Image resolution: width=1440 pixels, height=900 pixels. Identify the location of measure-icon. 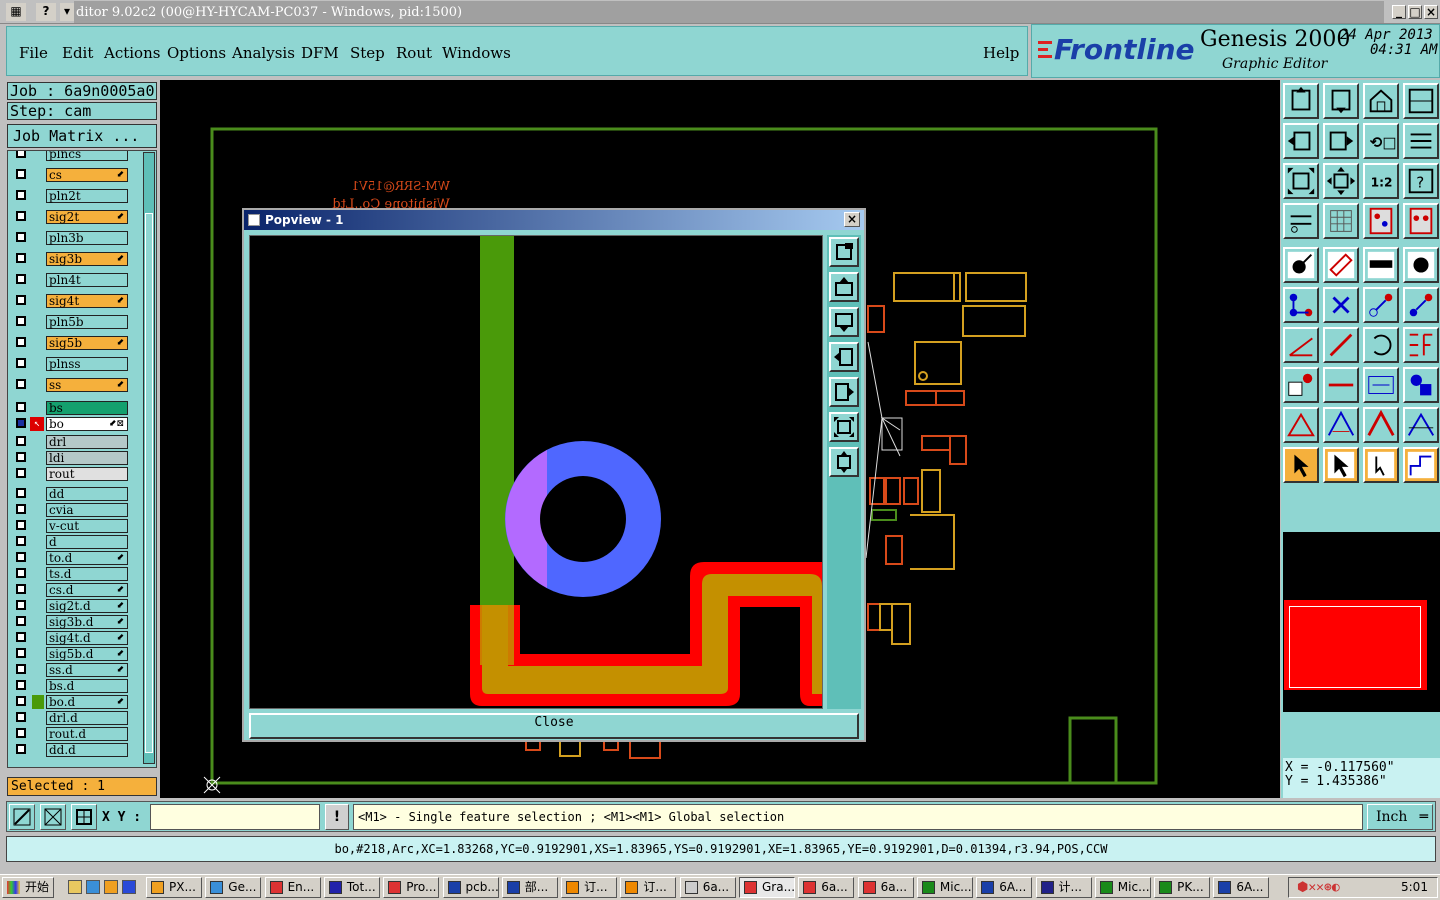
(53, 817).